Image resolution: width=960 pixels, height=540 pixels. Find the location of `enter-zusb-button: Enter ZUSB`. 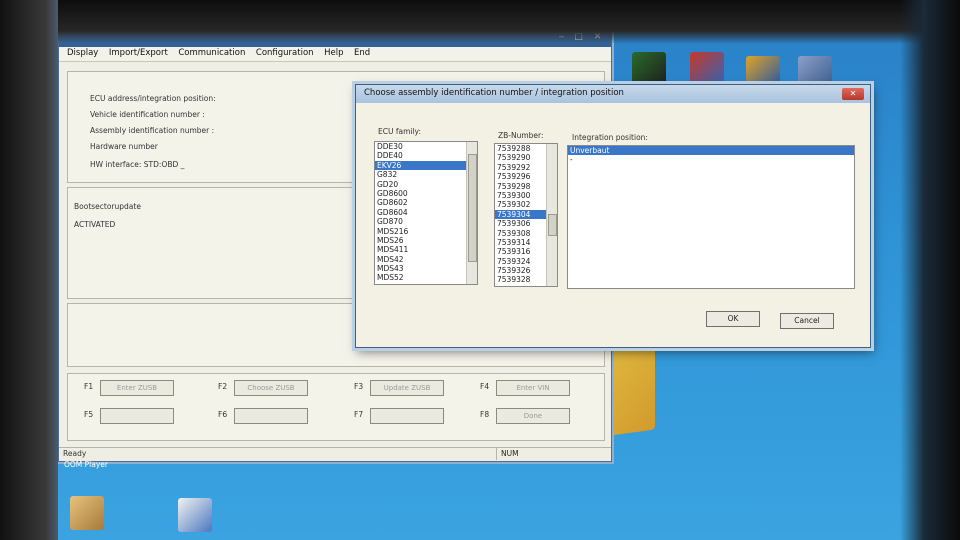

enter-zusb-button: Enter ZUSB is located at coordinates (137, 388).